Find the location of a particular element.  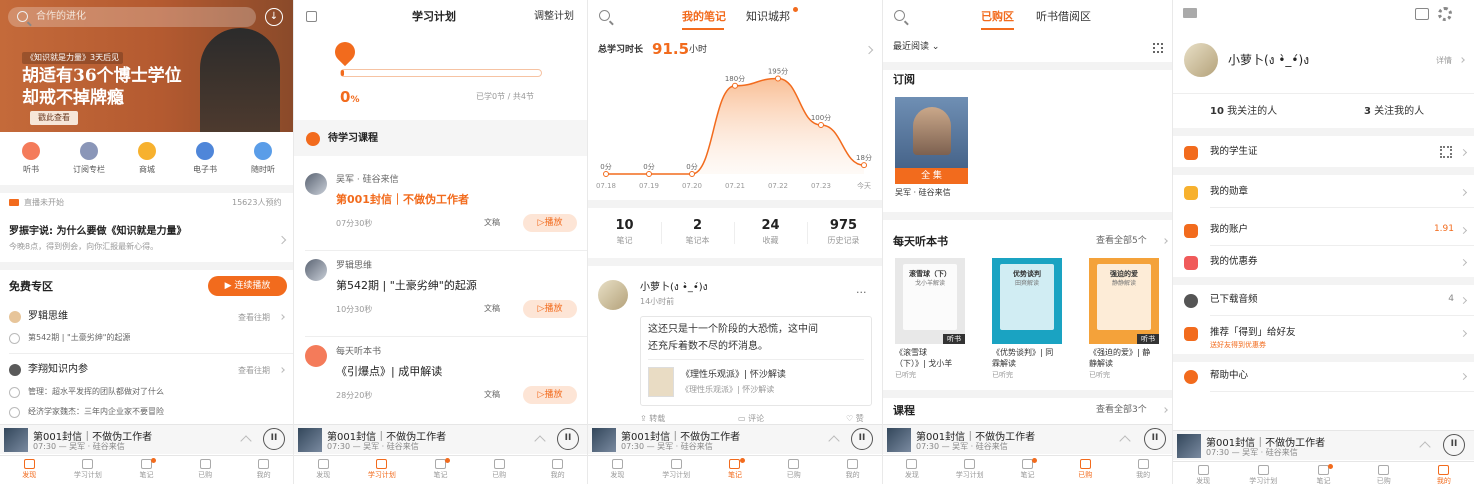

menu-item: 已下载音频 4 is located at coordinates (1323, 301).